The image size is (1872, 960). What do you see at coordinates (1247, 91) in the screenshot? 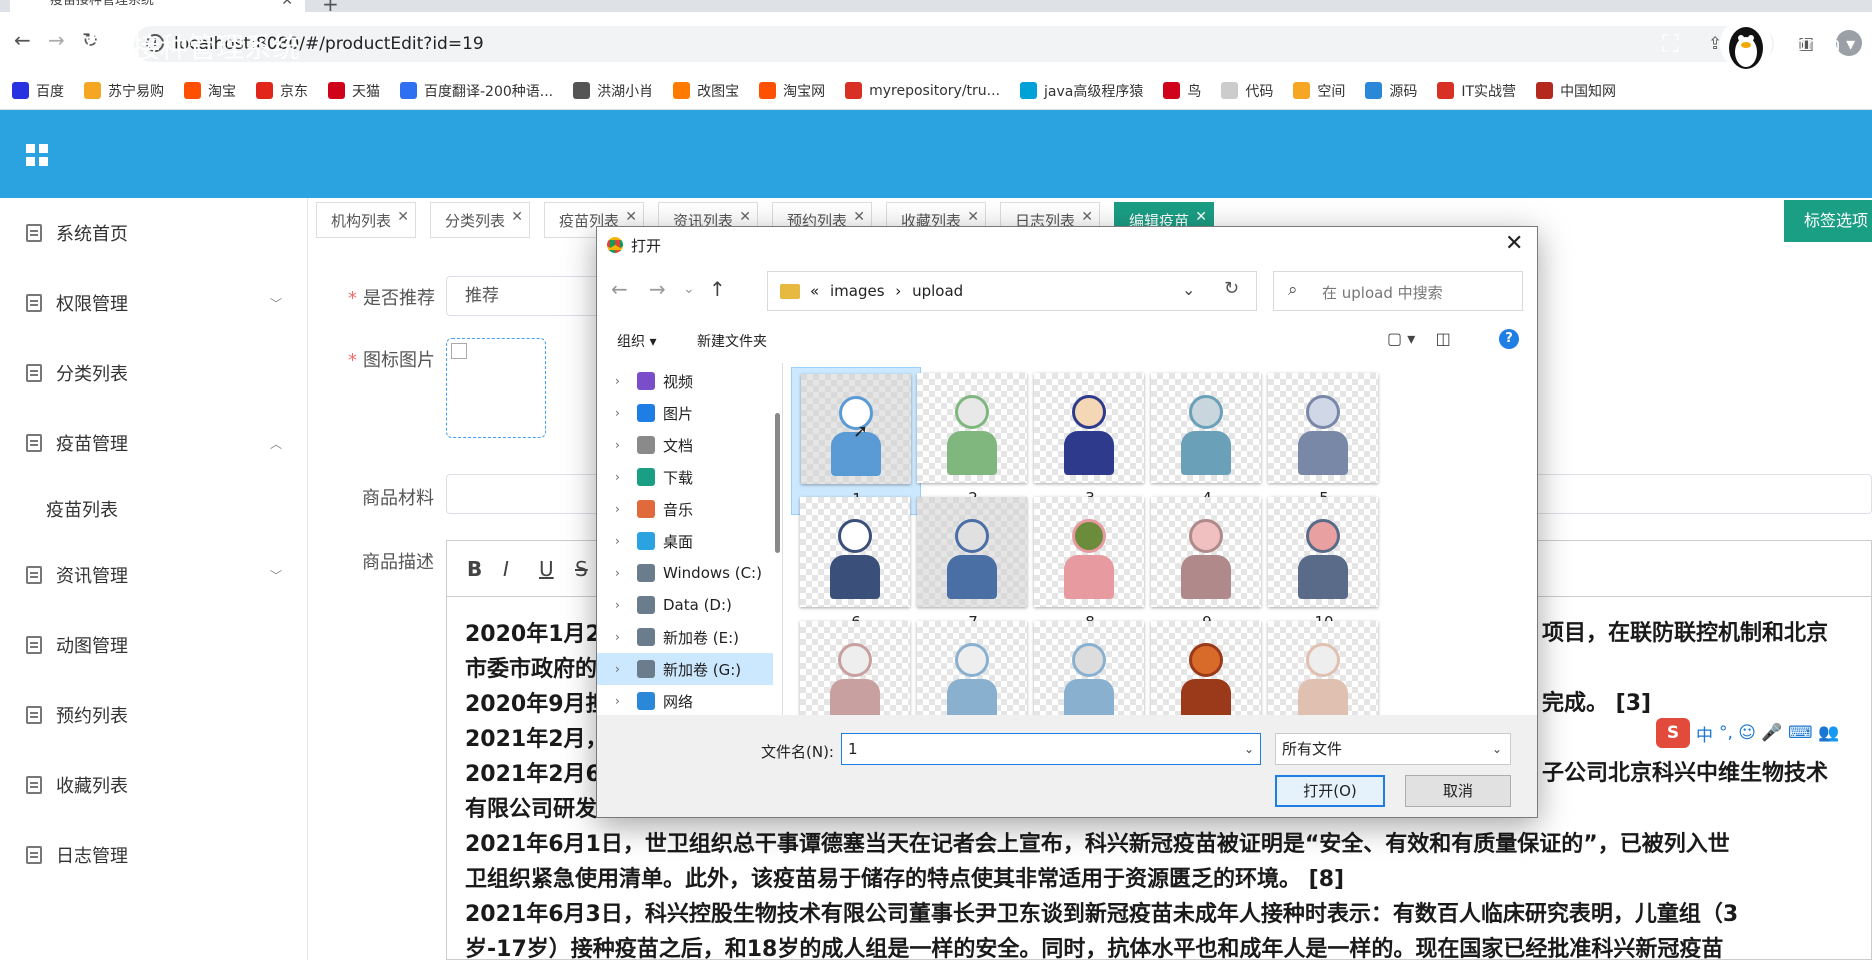
I see `bookmark-item: 代码` at bounding box center [1247, 91].